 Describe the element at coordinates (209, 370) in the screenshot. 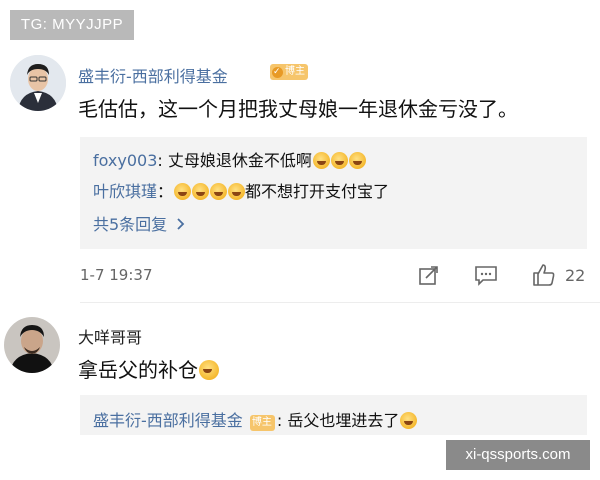

I see `smile-emoji-icon` at that location.